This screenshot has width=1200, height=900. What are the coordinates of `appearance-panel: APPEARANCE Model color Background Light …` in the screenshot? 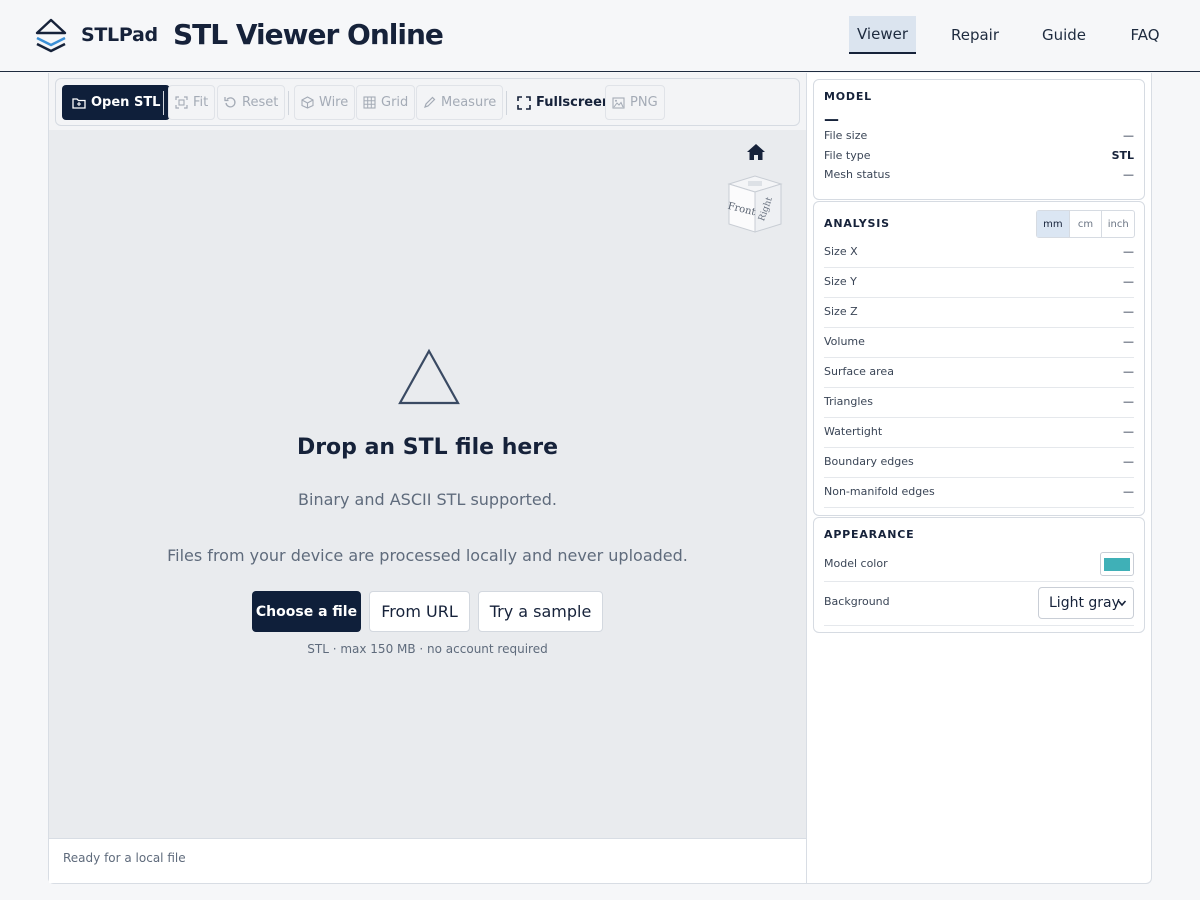 It's located at (979, 575).